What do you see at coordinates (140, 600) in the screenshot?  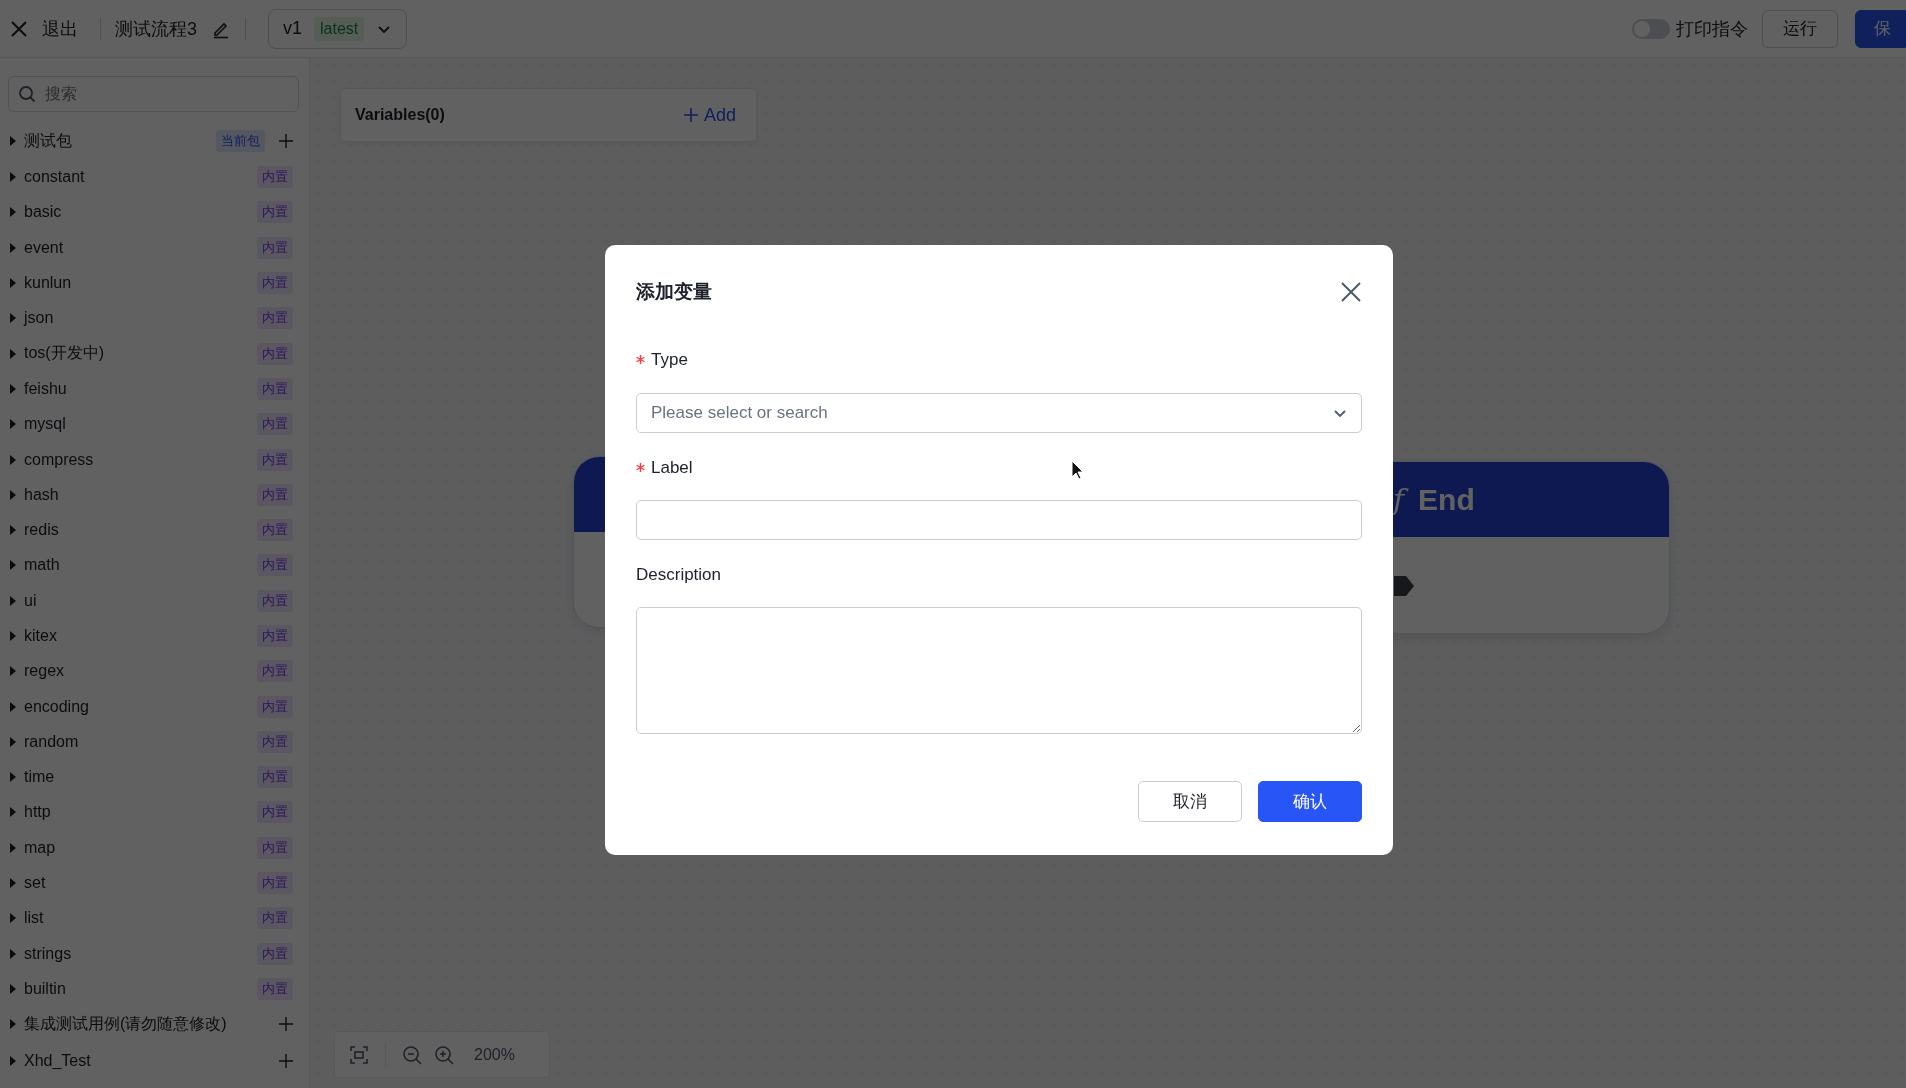 I see `package-name: ui` at bounding box center [140, 600].